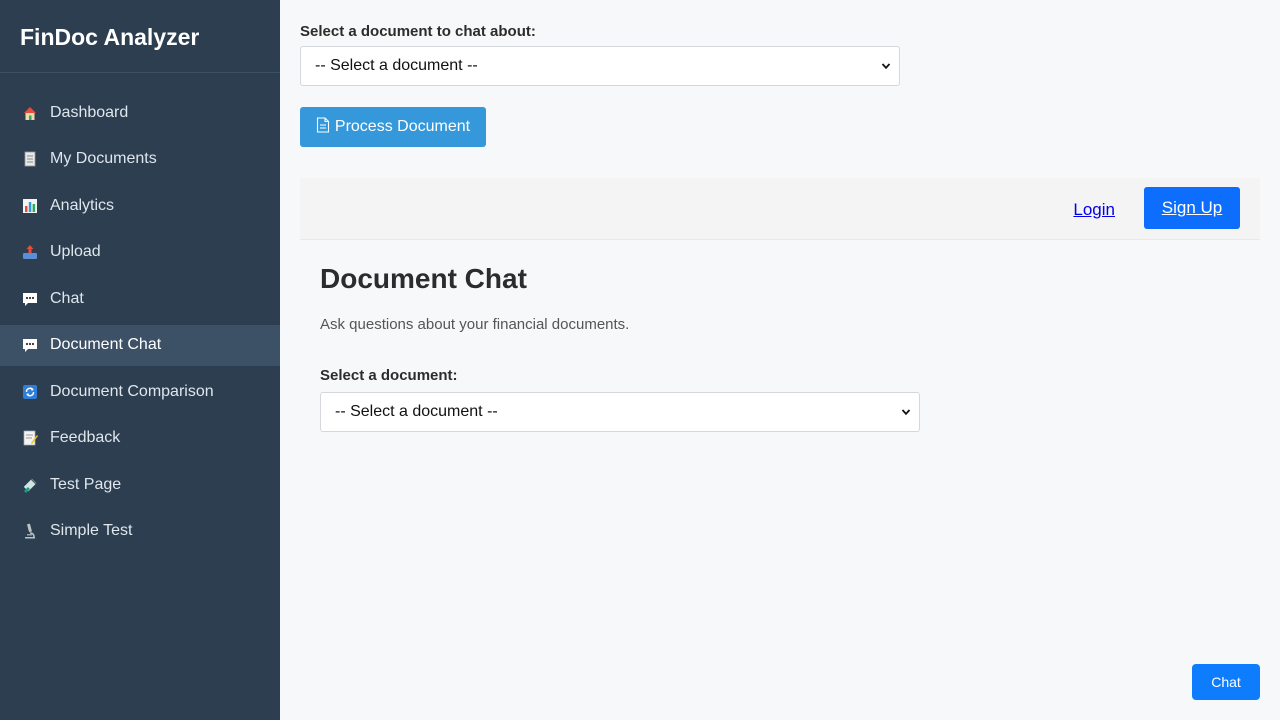 This screenshot has width=1280, height=720. I want to click on process-document-button: Process Document, so click(393, 127).